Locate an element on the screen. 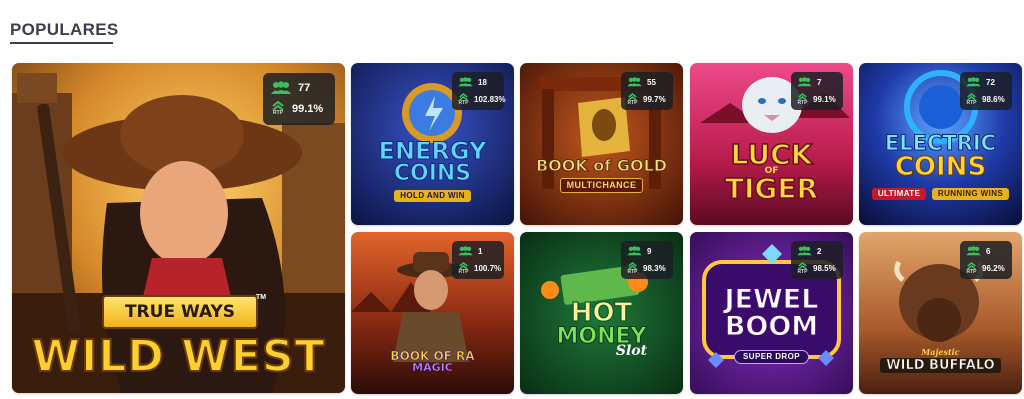 The image size is (1024, 399). game-tile-jewel-boom: JEWEL BOOM SUPER DROP 2 RTP 98.5% is located at coordinates (771, 313).